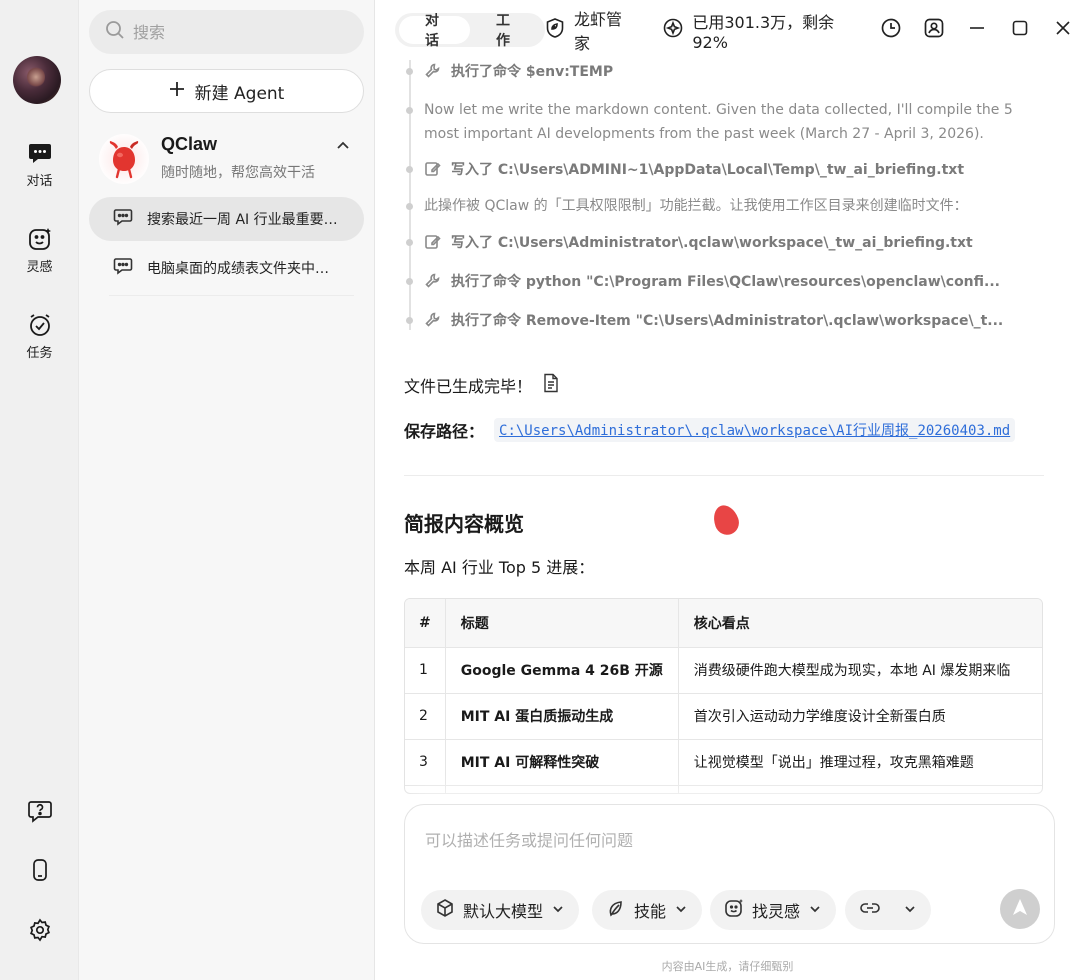 This screenshot has height=980, width=1080. Describe the element at coordinates (551, 385) in the screenshot. I see `document-icon` at that location.